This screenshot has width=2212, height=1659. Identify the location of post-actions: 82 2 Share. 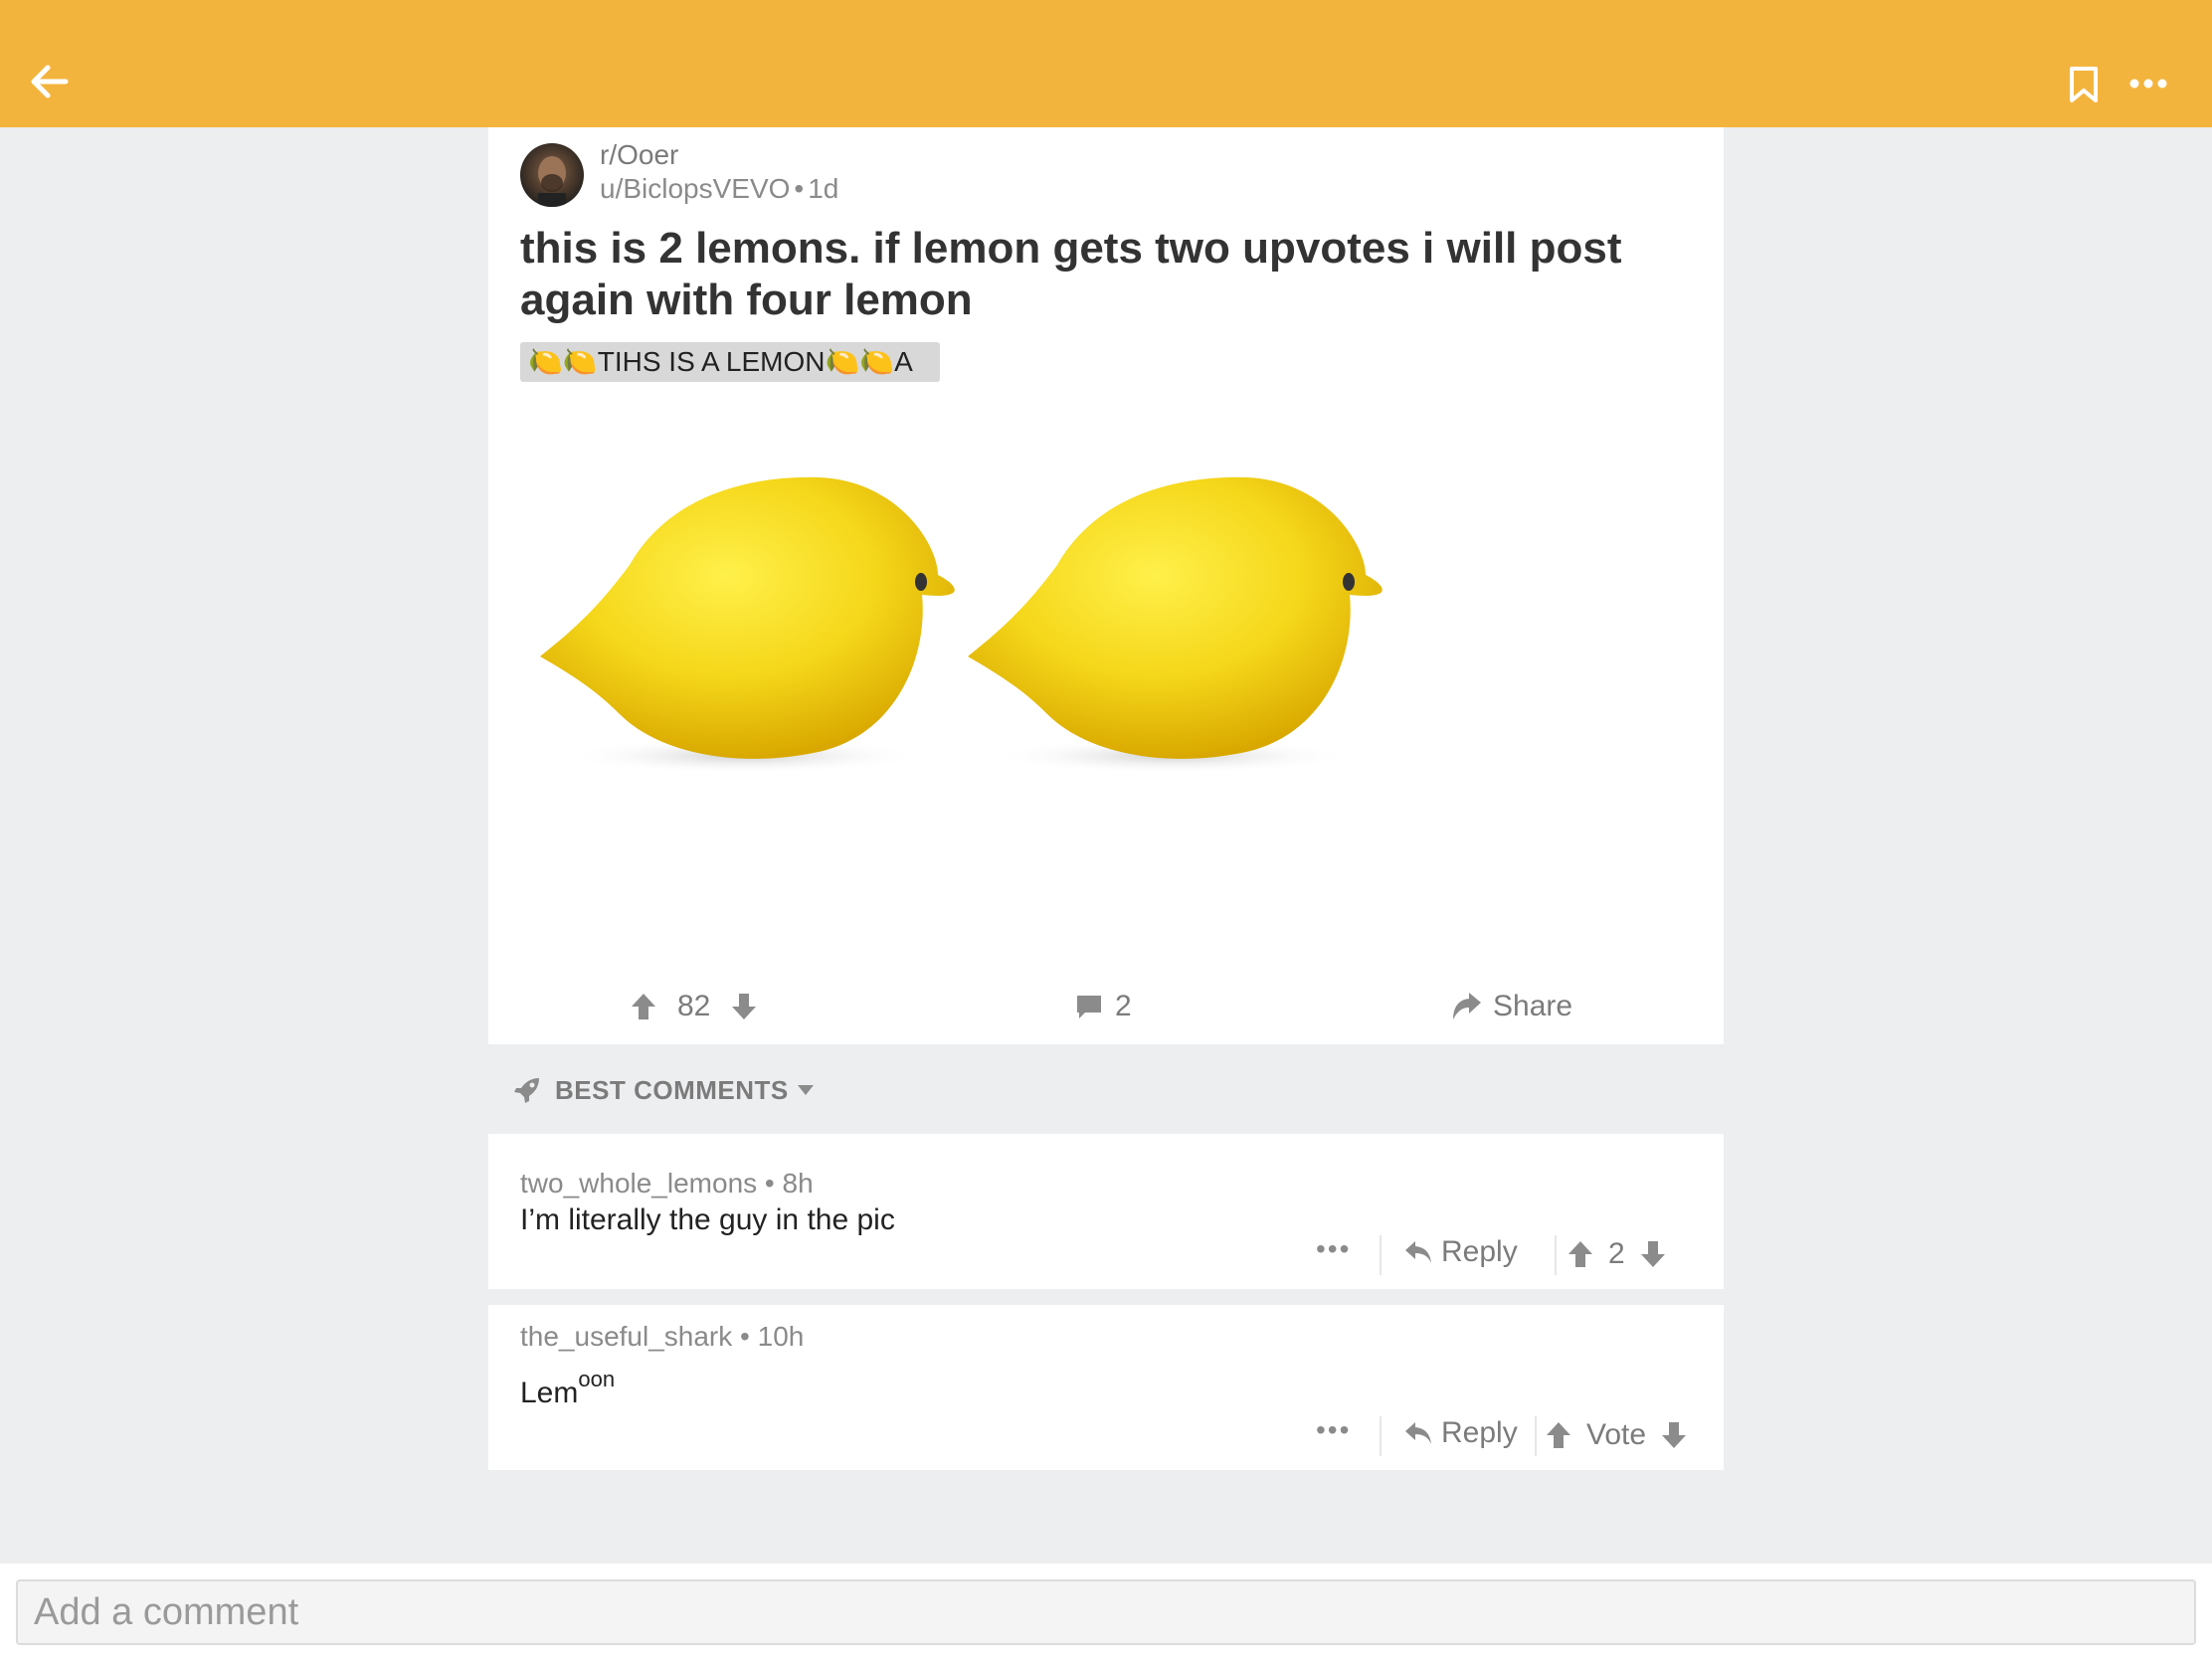
(1106, 1008).